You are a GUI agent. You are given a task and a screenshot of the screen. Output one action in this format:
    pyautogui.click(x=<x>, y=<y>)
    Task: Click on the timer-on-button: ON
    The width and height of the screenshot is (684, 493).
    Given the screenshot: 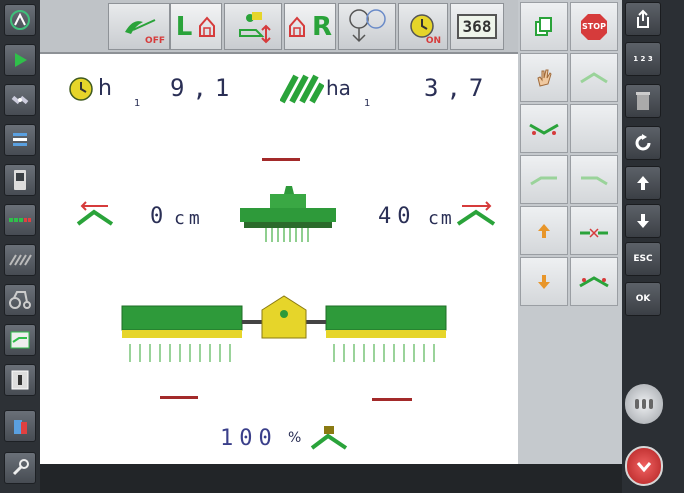 What is the action you would take?
    pyautogui.click(x=423, y=26)
    